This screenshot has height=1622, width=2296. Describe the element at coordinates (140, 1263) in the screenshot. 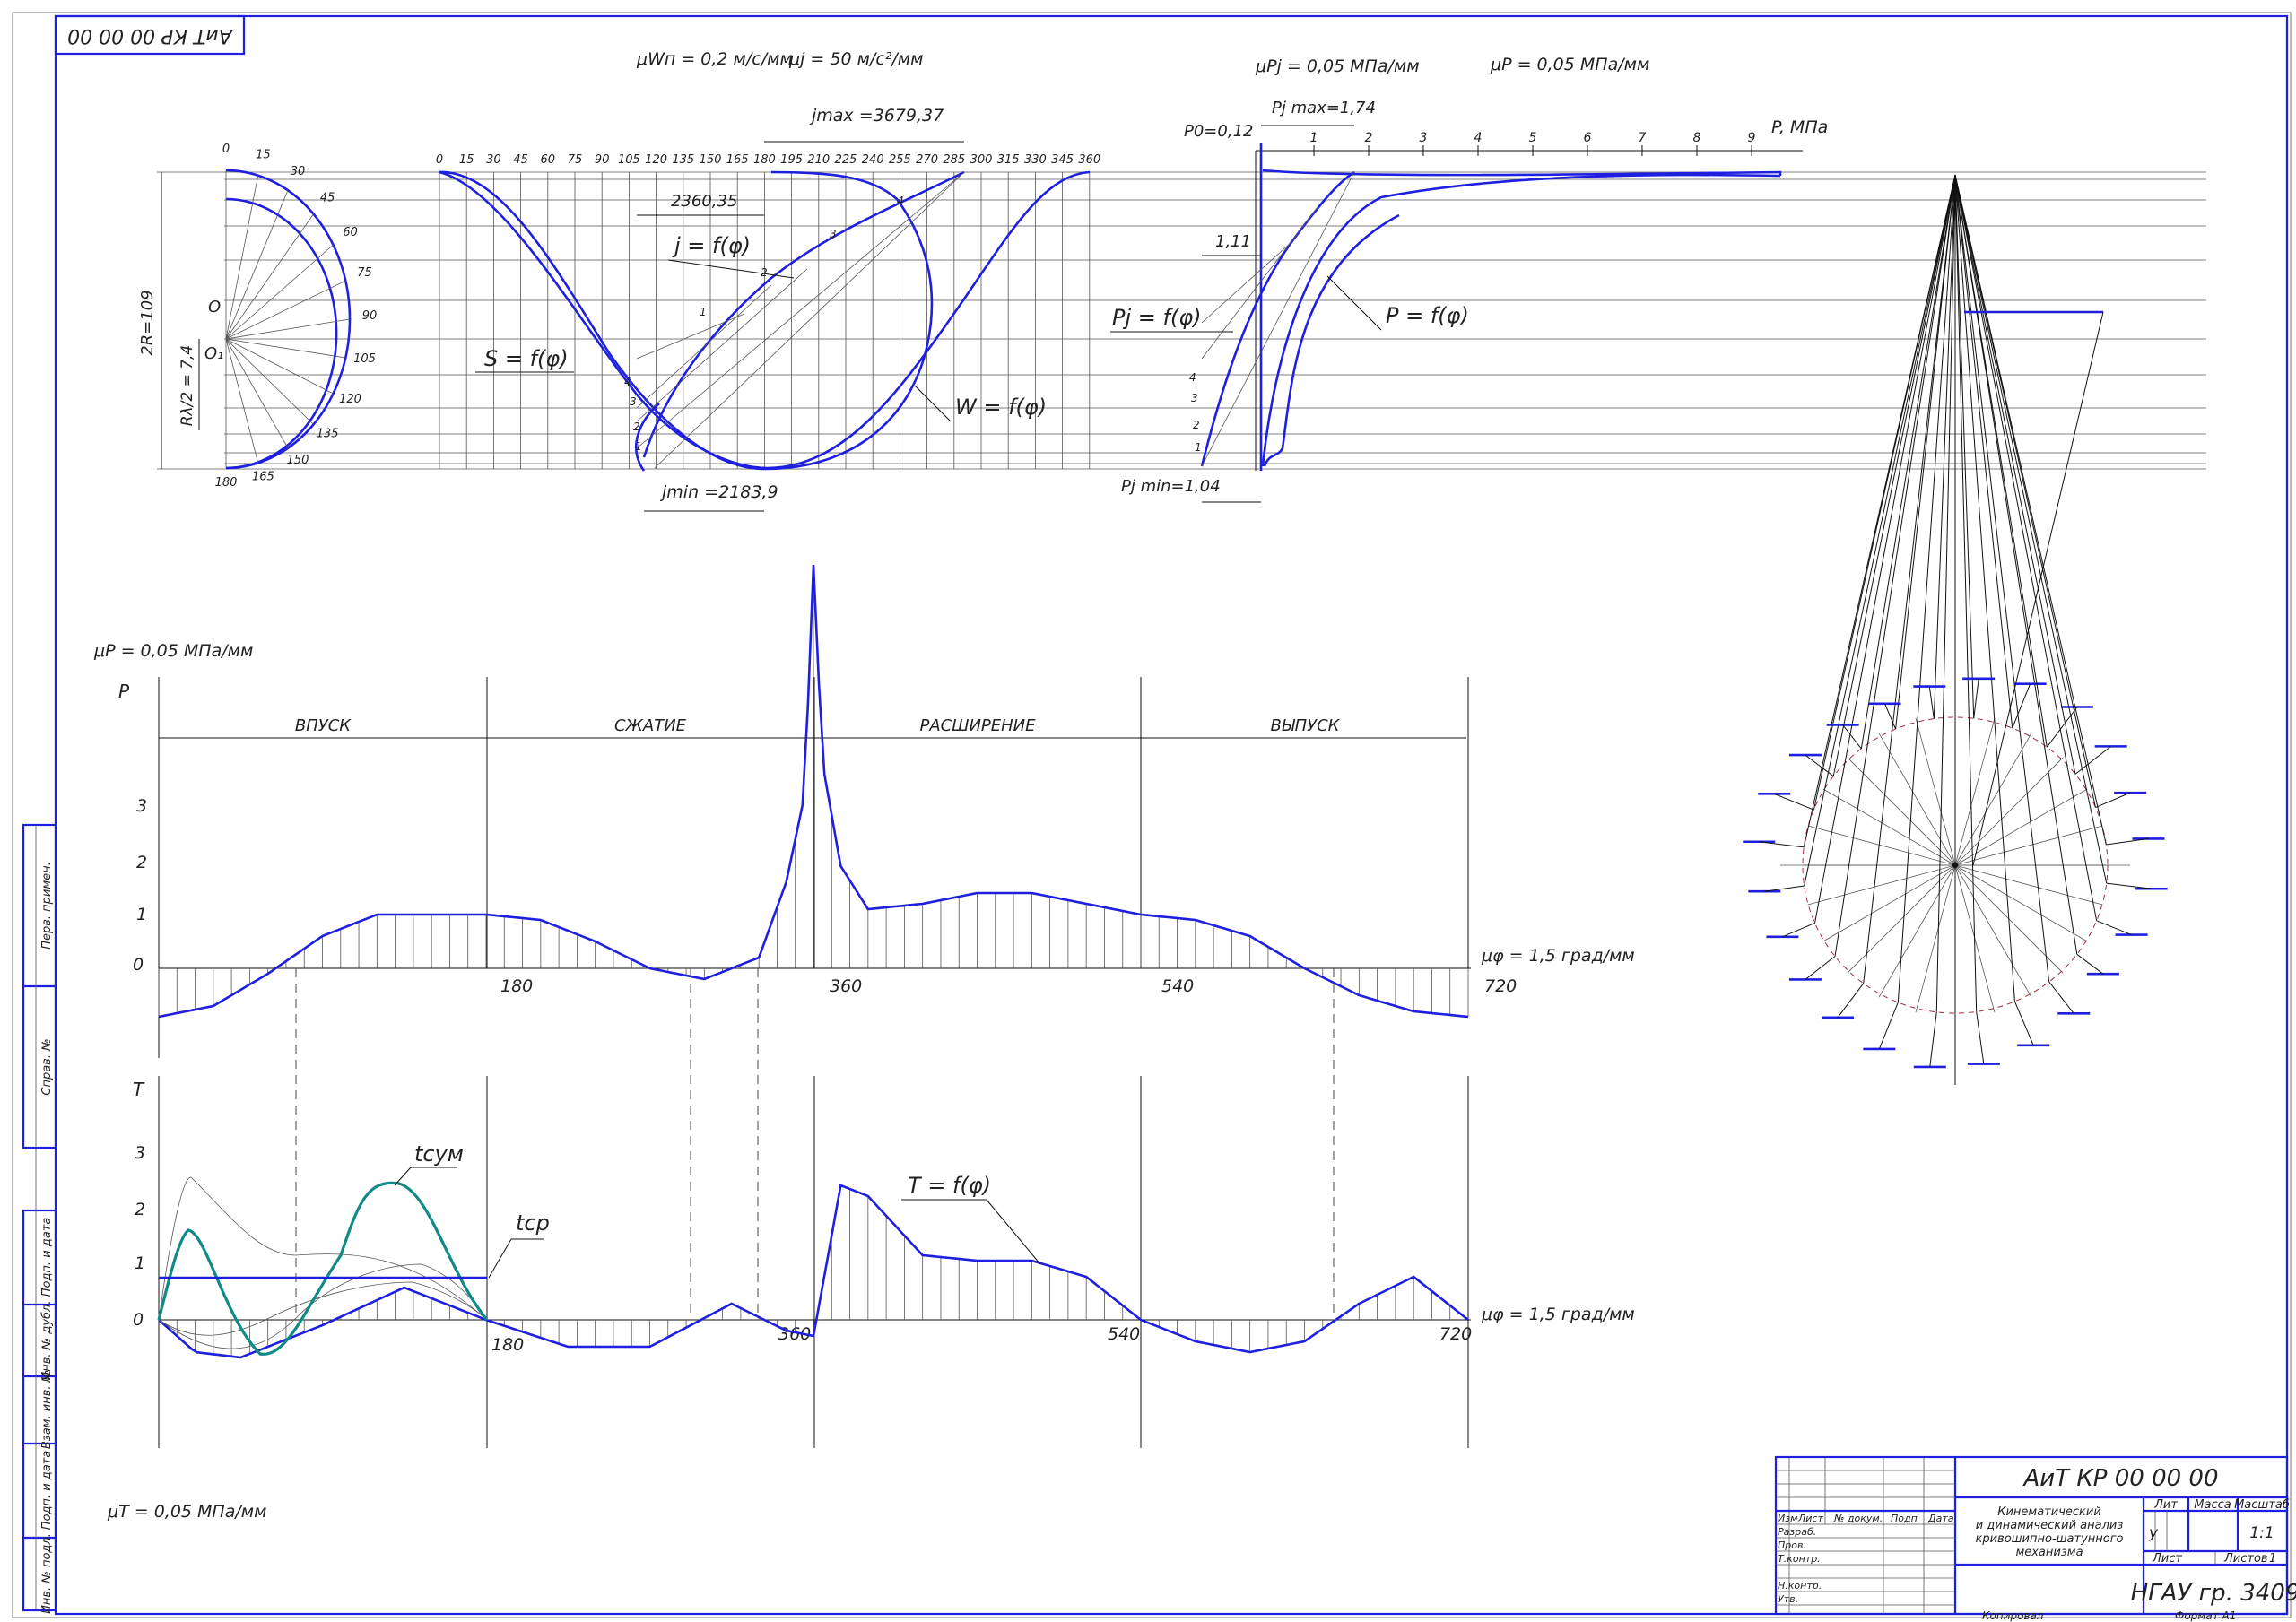

I see `t-ytick-1: 1` at that location.